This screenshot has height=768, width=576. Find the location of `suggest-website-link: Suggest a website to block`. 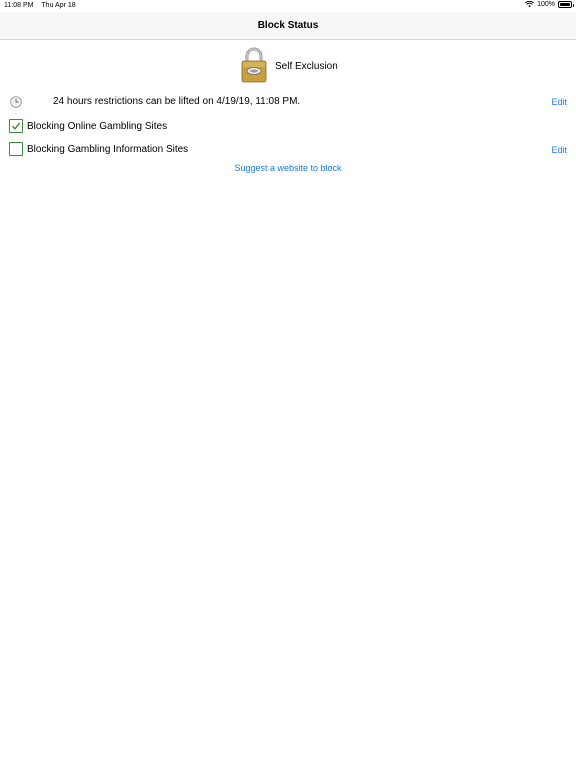

suggest-website-link: Suggest a website to block is located at coordinates (288, 168).